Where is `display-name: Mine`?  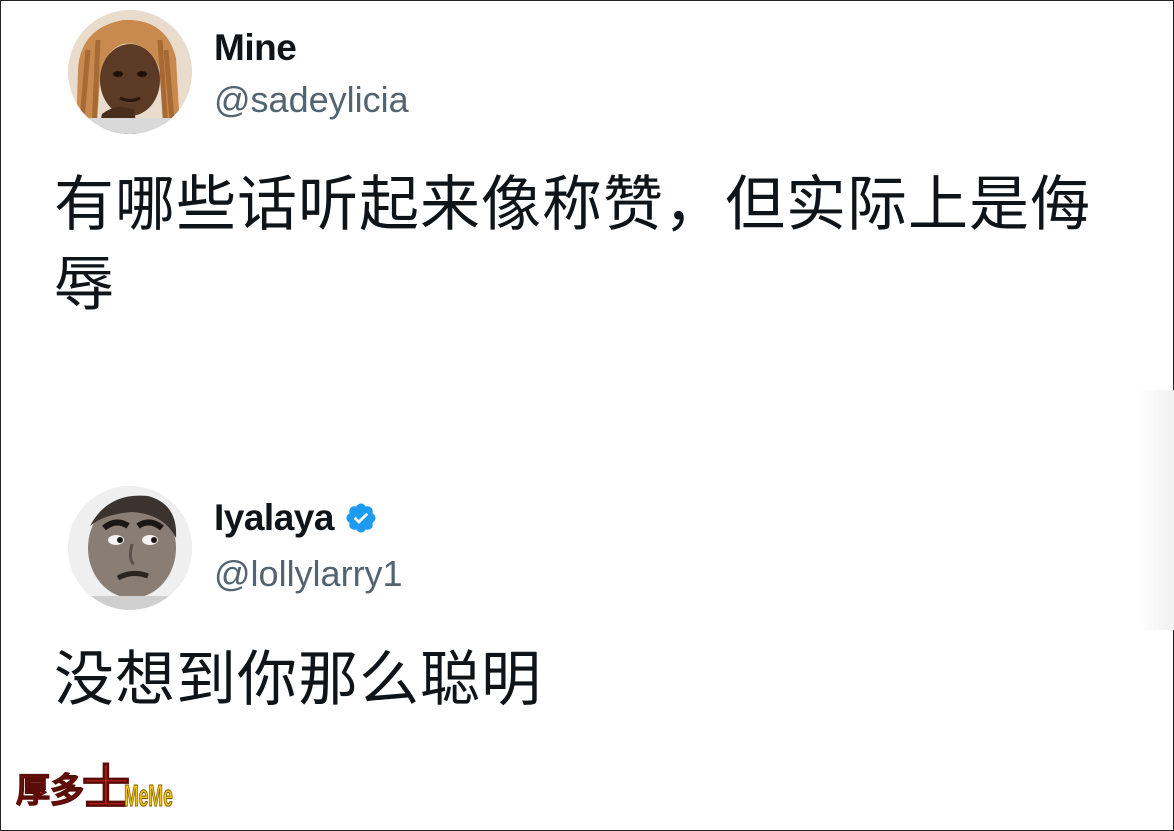
display-name: Mine is located at coordinates (255, 48).